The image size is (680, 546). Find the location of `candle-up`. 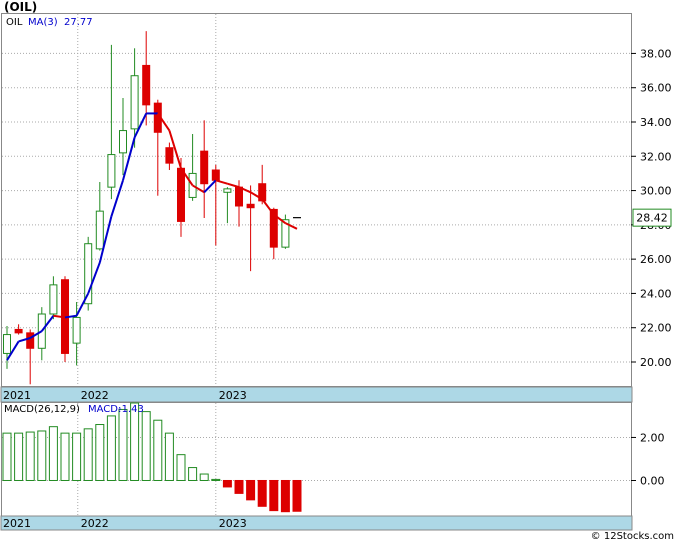

candle-up is located at coordinates (285, 231).